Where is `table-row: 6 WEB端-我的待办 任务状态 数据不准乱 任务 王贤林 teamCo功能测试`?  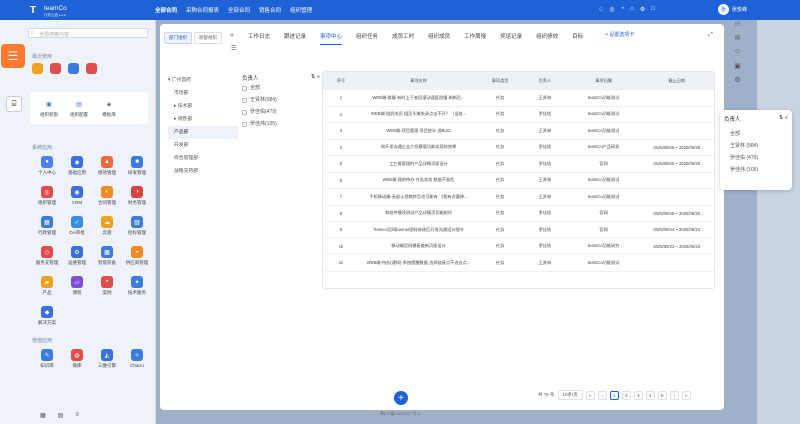 table-row: 6 WEB端-我的待办 任务状态 数据不准乱 任务 王贤林 teamCo功能测试 is located at coordinates (518, 181).